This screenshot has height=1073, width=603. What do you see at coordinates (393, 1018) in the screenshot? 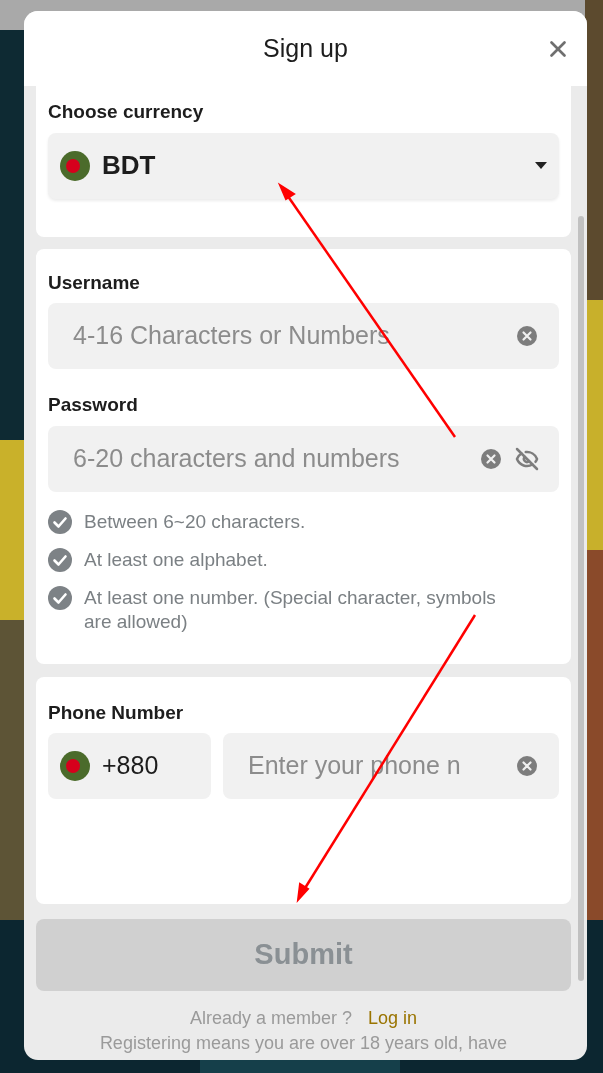
I see `login-link: Log in` at bounding box center [393, 1018].